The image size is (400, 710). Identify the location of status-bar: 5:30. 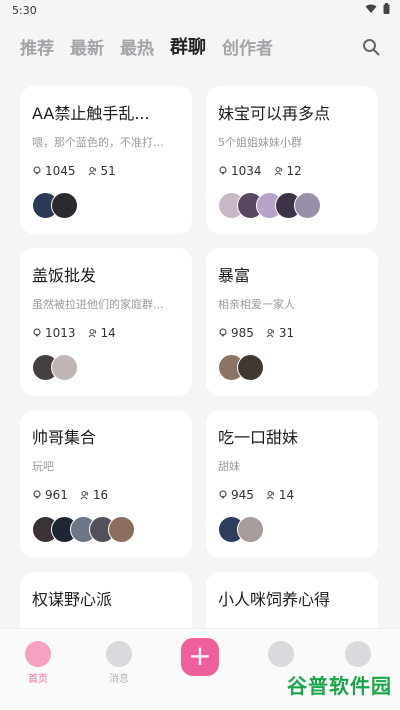
(200, 10).